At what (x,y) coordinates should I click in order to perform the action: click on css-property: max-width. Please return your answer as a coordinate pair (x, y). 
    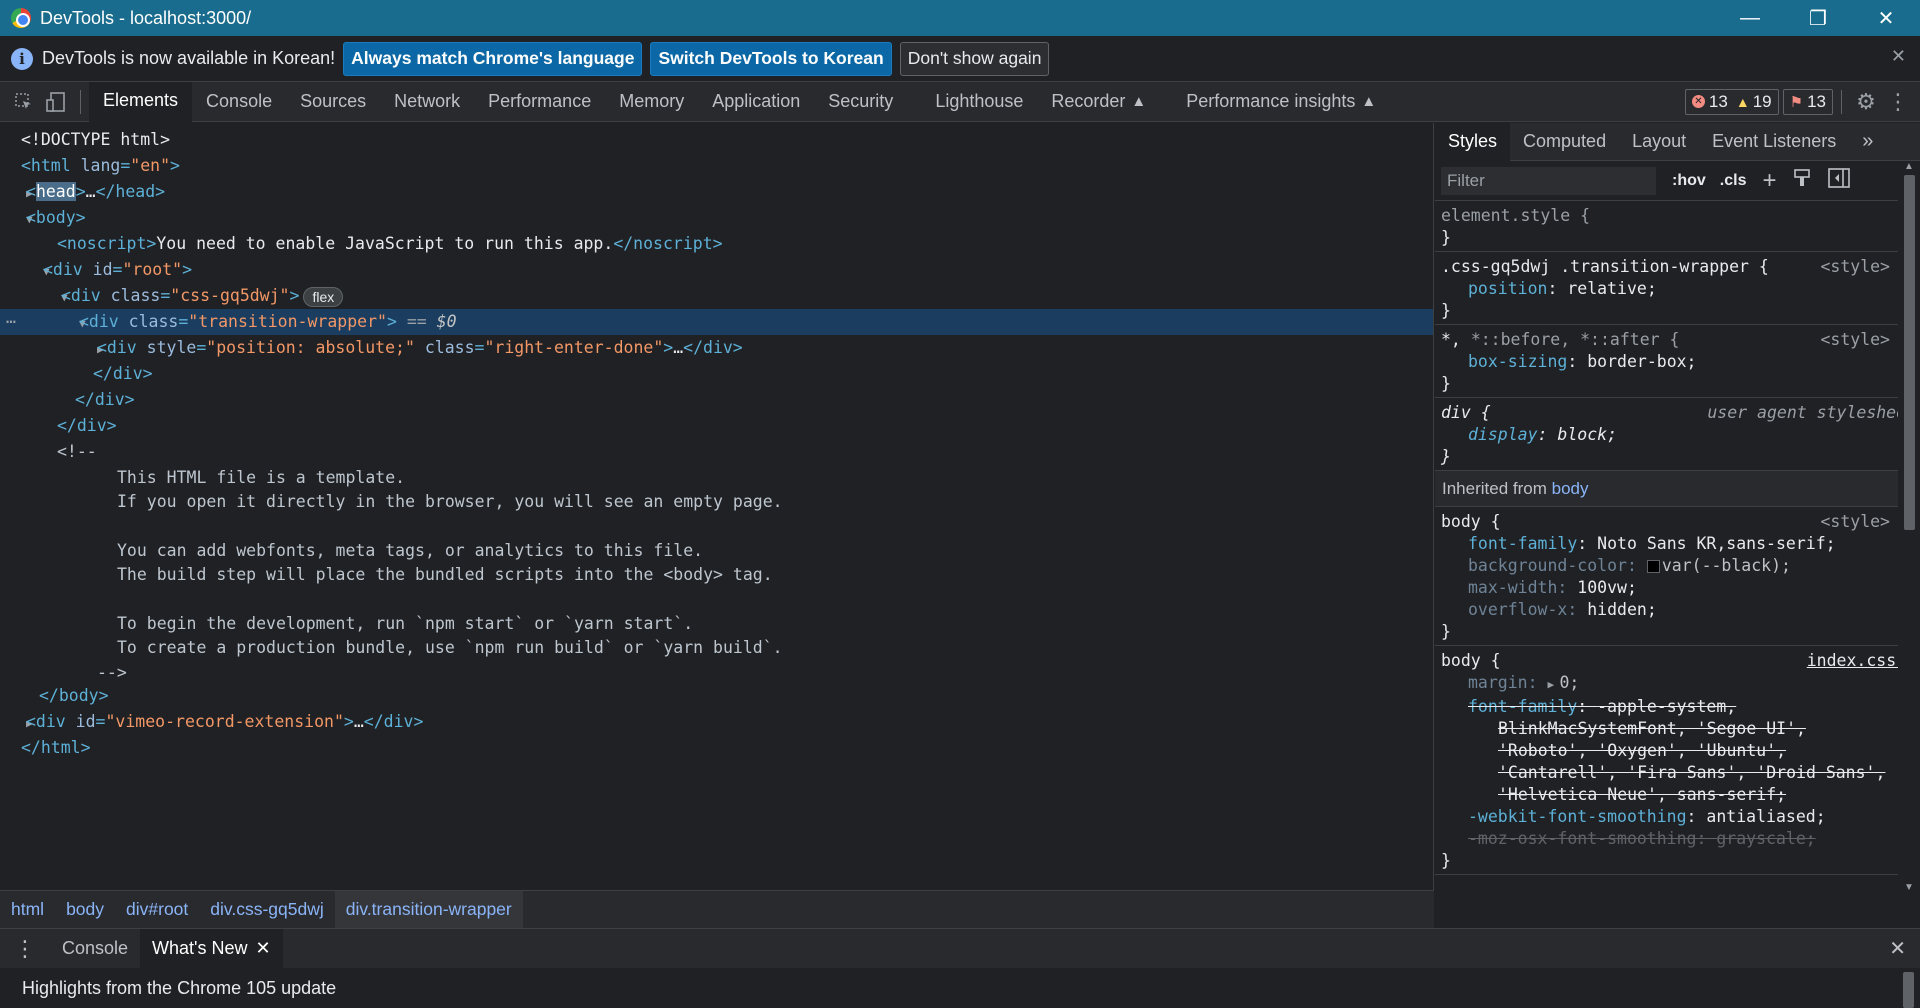
    Looking at the image, I should click on (1512, 587).